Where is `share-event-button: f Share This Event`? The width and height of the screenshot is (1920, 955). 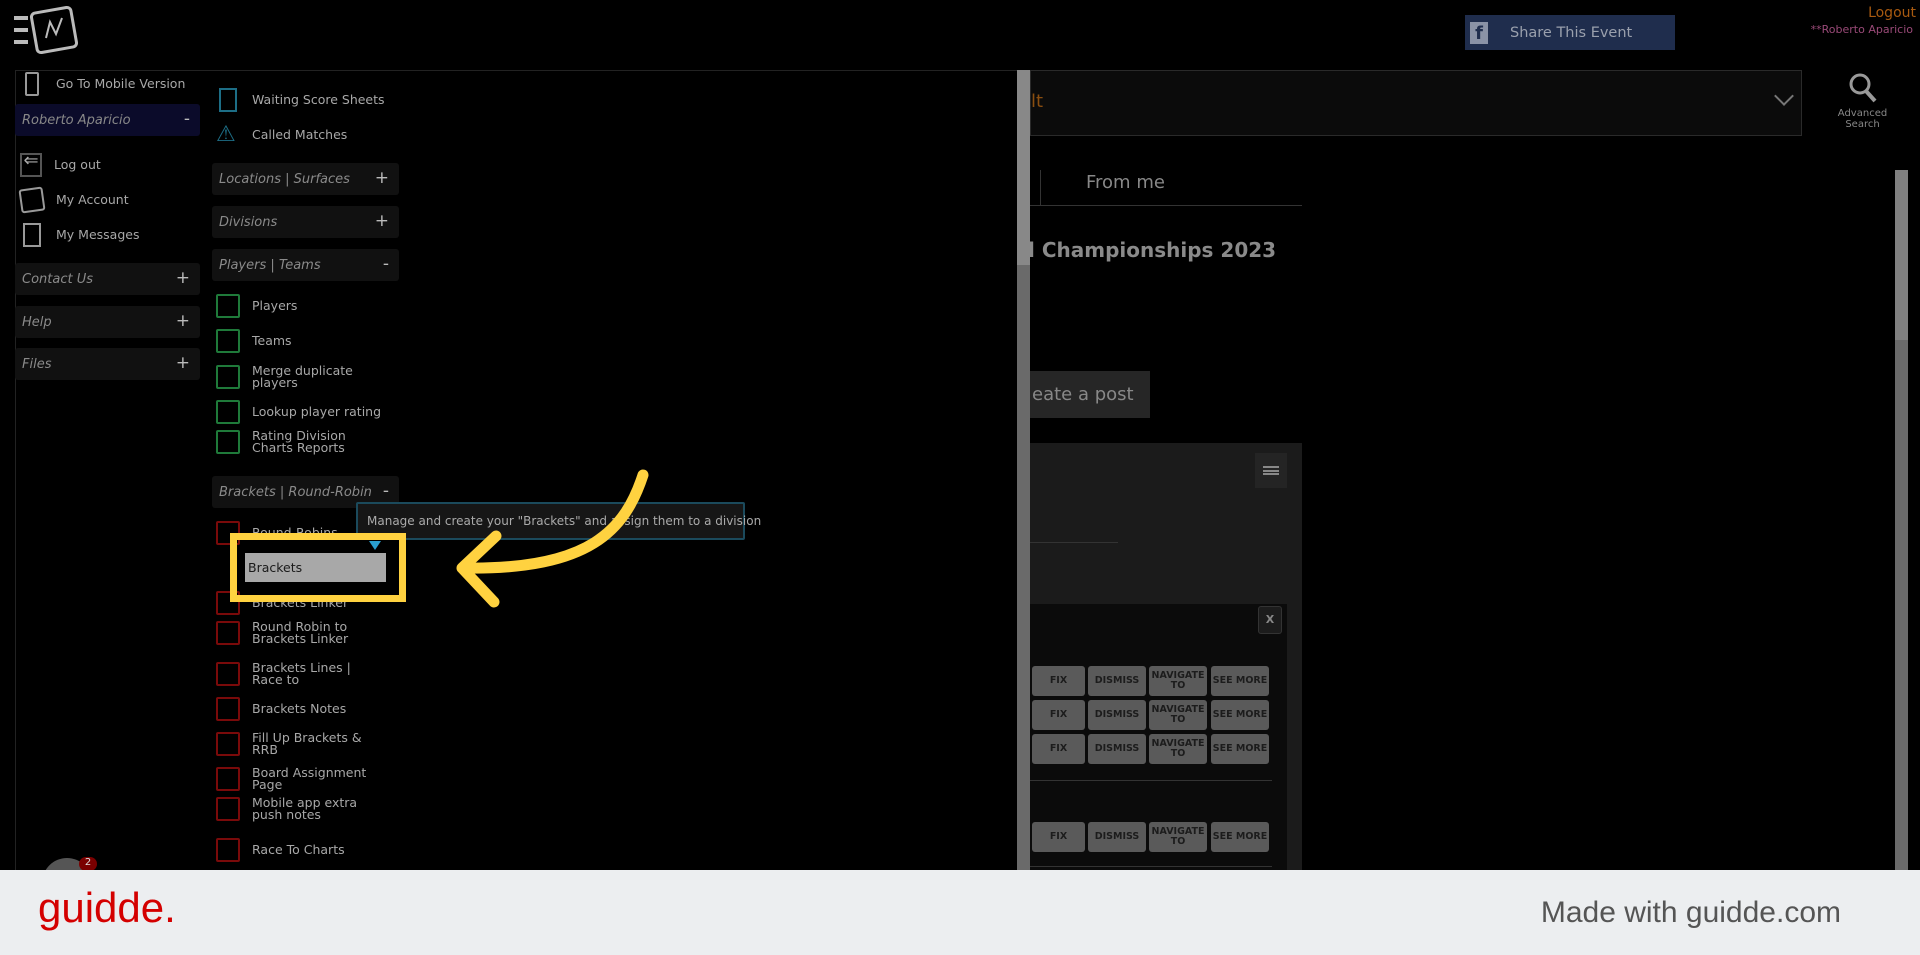
share-event-button: f Share This Event is located at coordinates (1570, 32).